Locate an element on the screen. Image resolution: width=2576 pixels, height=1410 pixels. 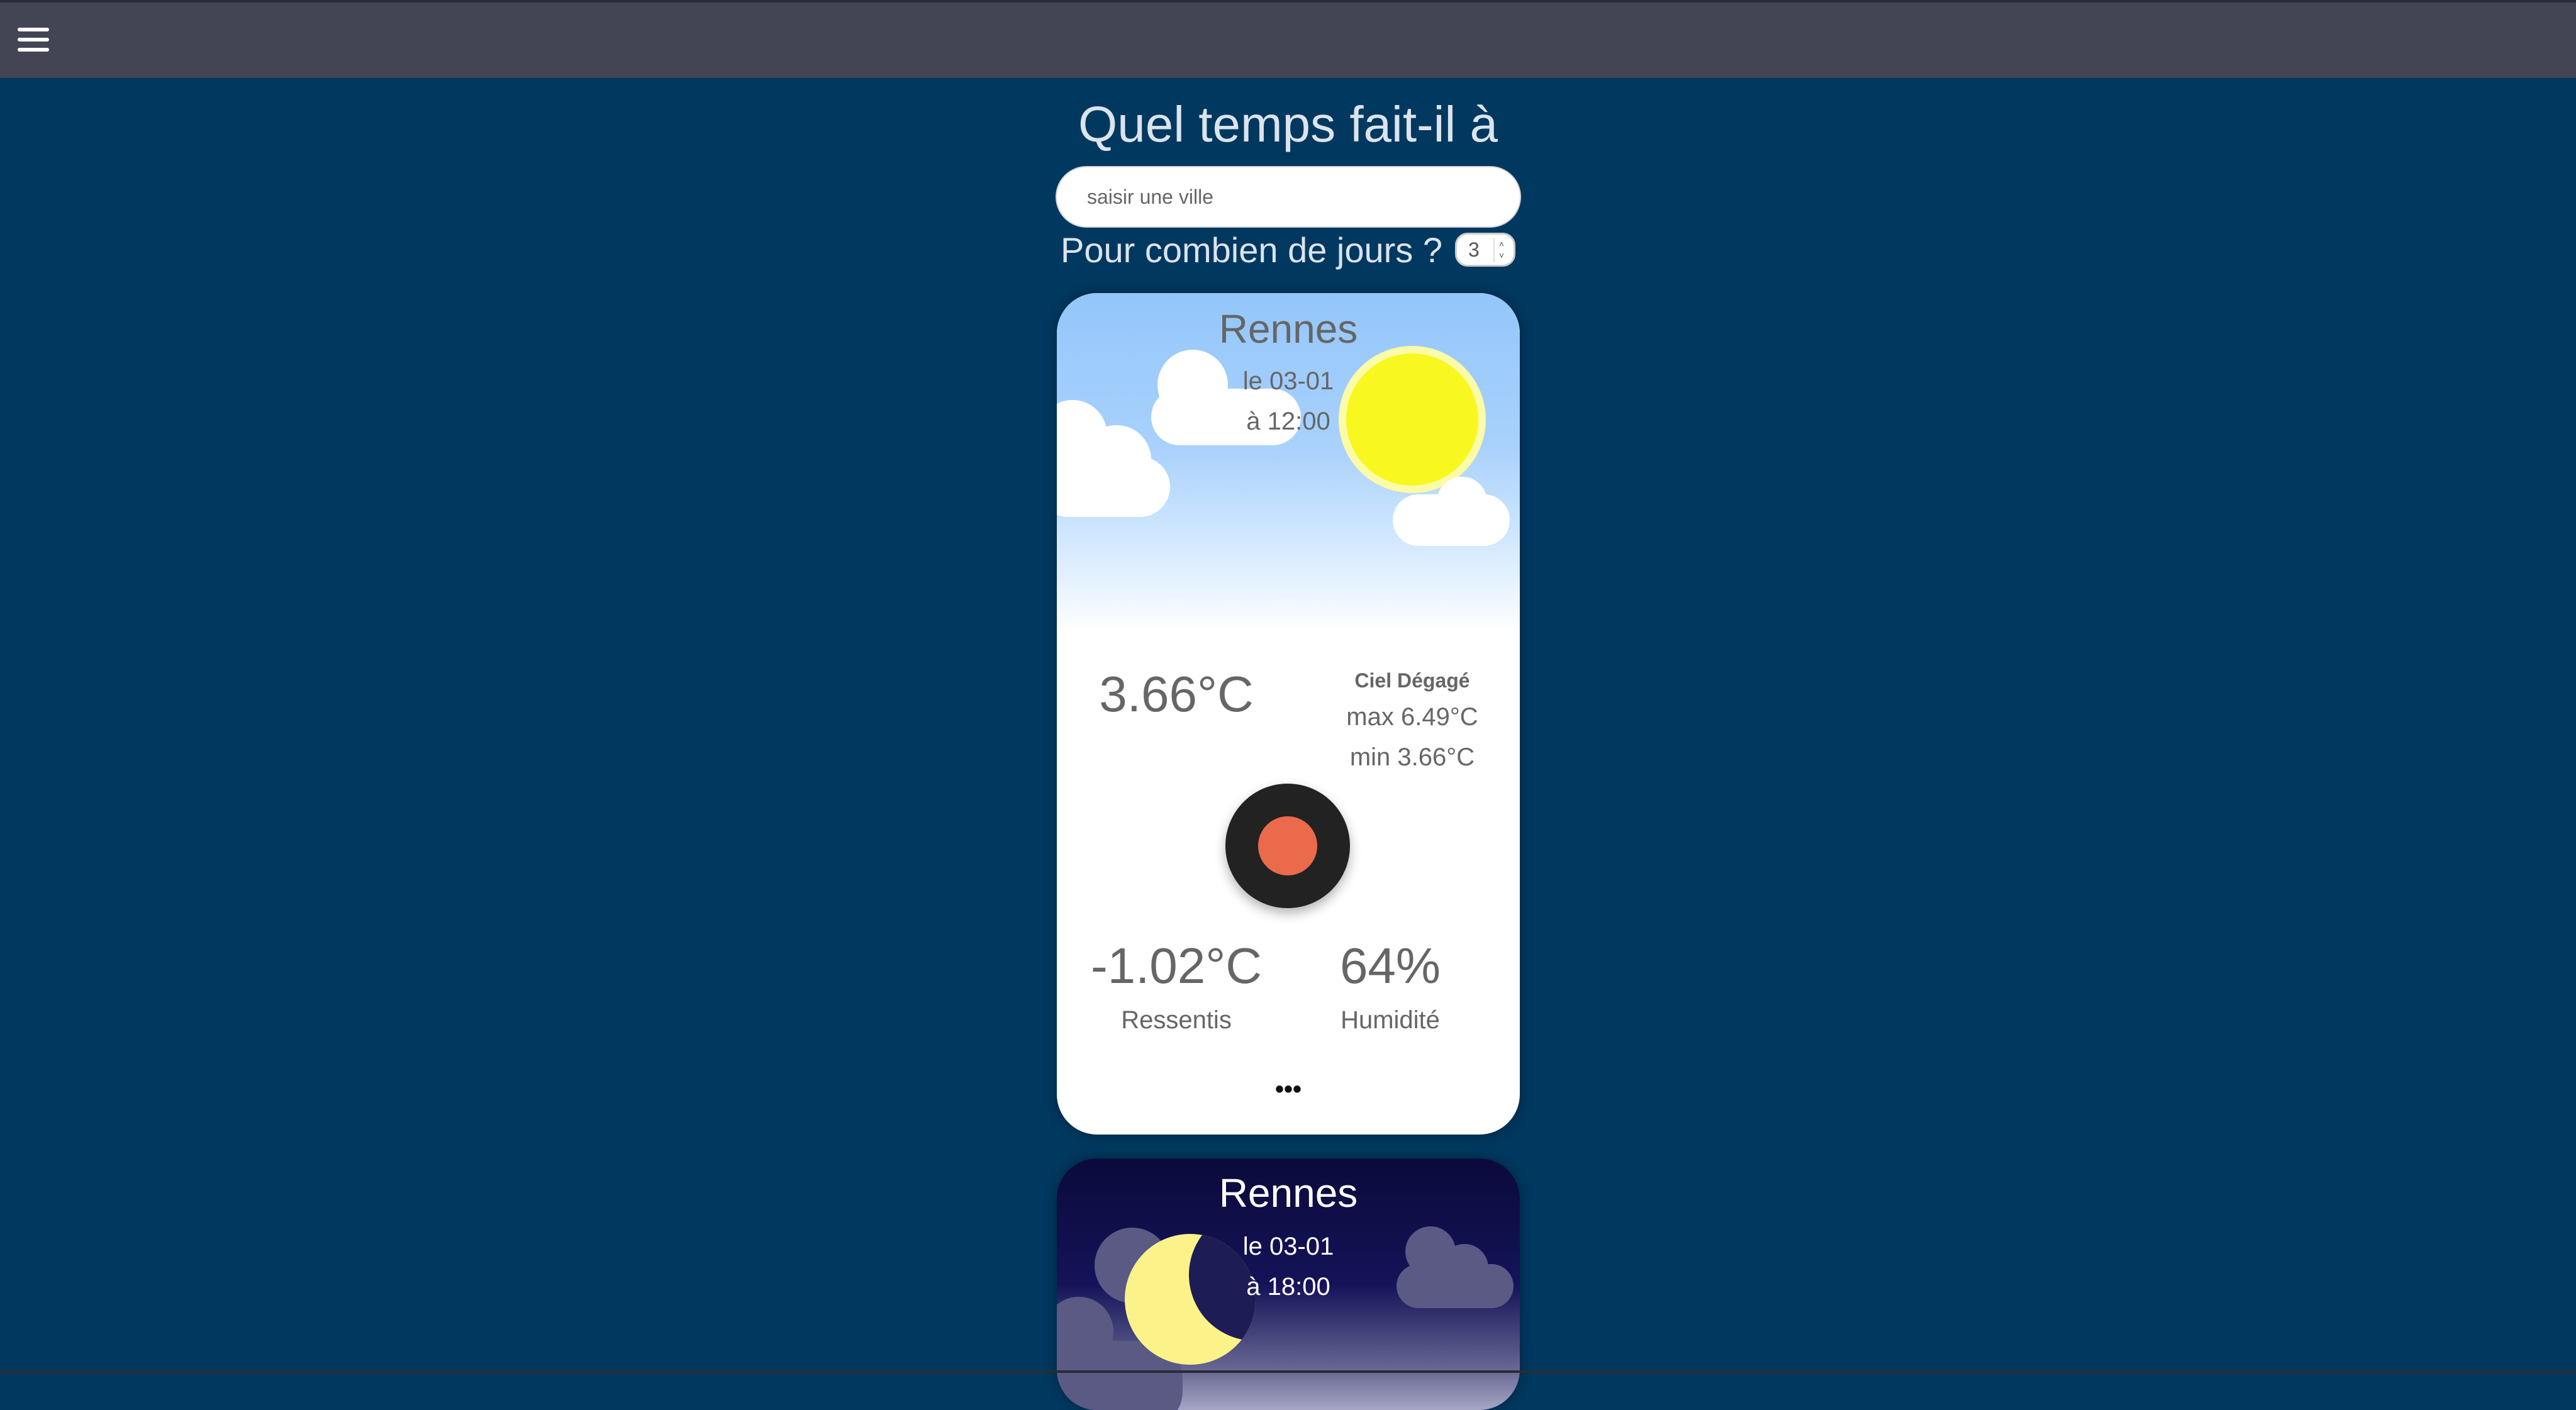
city-search-input is located at coordinates (1289, 197).